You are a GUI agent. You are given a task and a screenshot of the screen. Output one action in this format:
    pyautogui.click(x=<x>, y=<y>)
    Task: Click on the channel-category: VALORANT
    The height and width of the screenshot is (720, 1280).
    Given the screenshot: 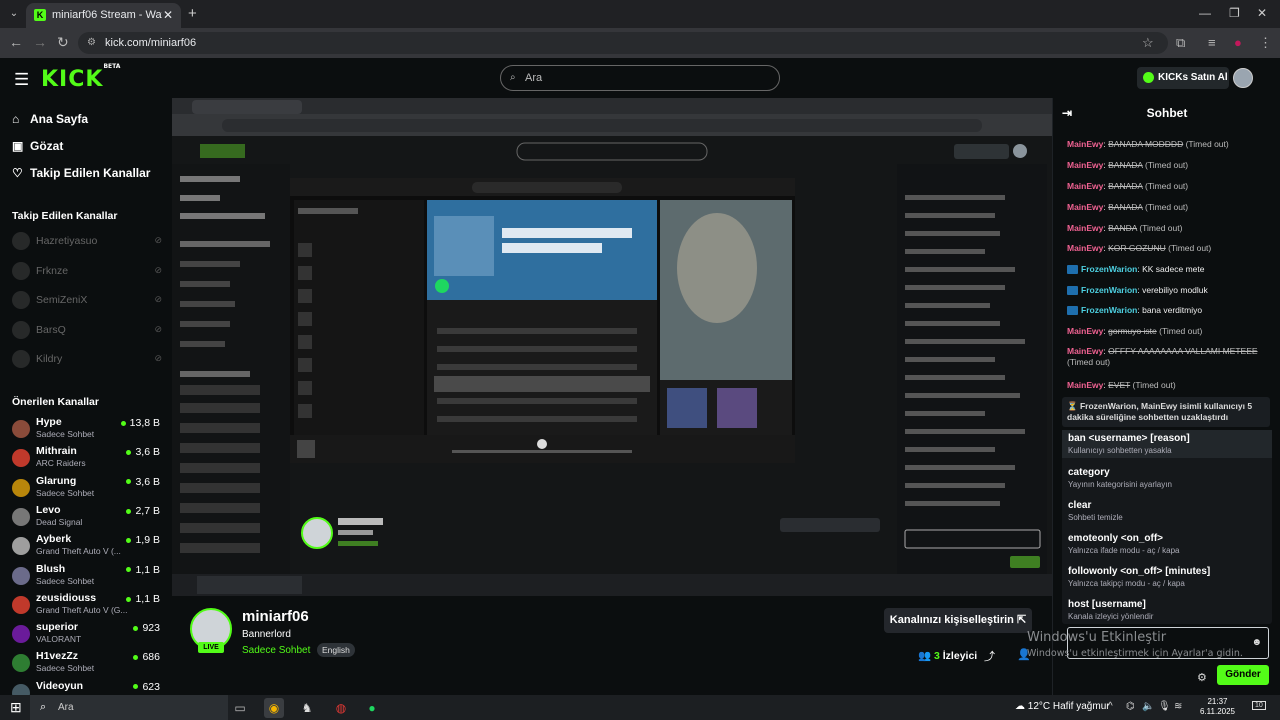 What is the action you would take?
    pyautogui.click(x=59, y=639)
    